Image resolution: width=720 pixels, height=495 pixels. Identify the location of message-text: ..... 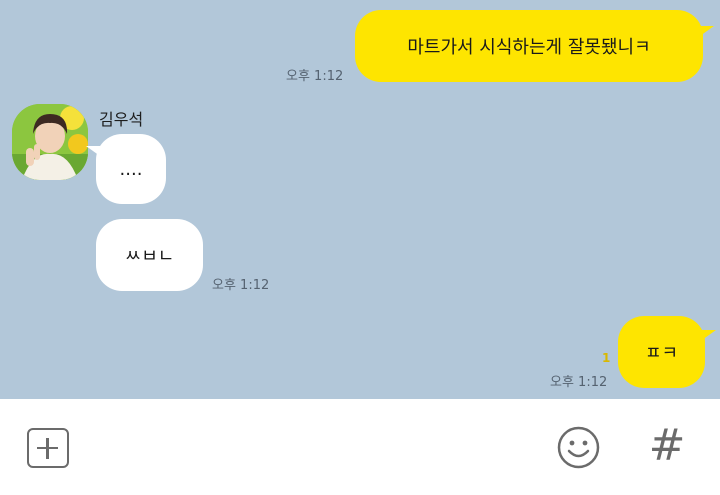
(131, 169).